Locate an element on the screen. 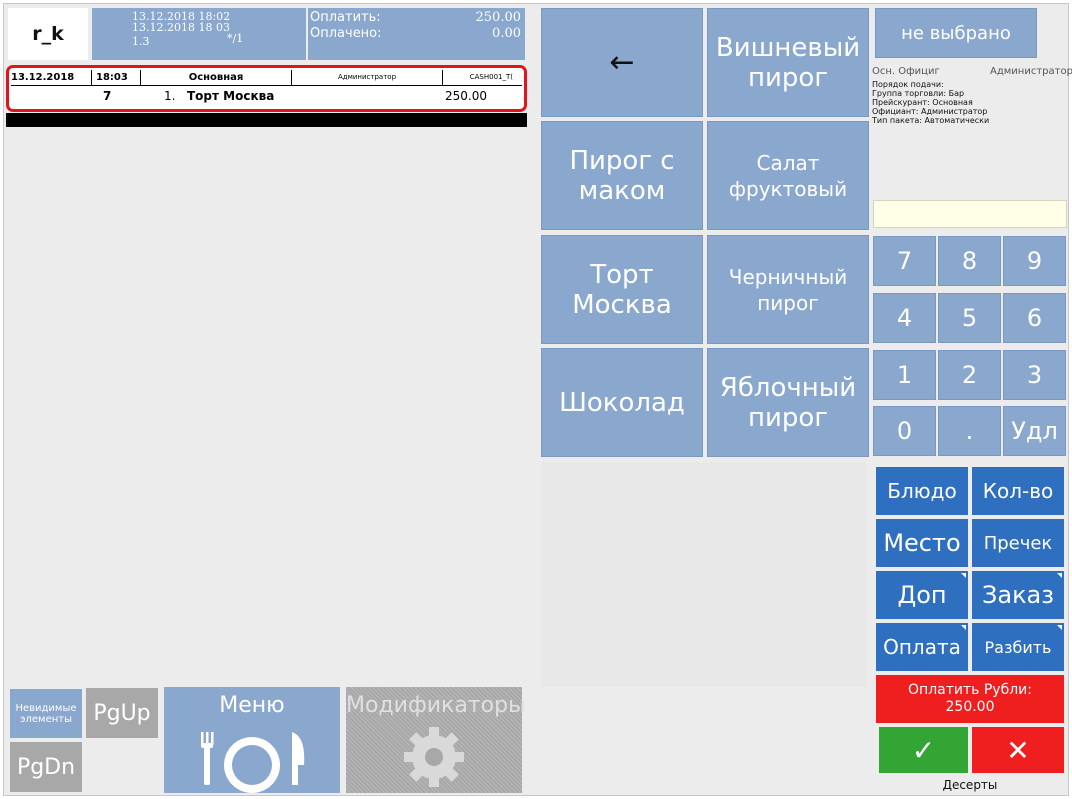 The image size is (1072, 799). key-0: 0 is located at coordinates (904, 431).